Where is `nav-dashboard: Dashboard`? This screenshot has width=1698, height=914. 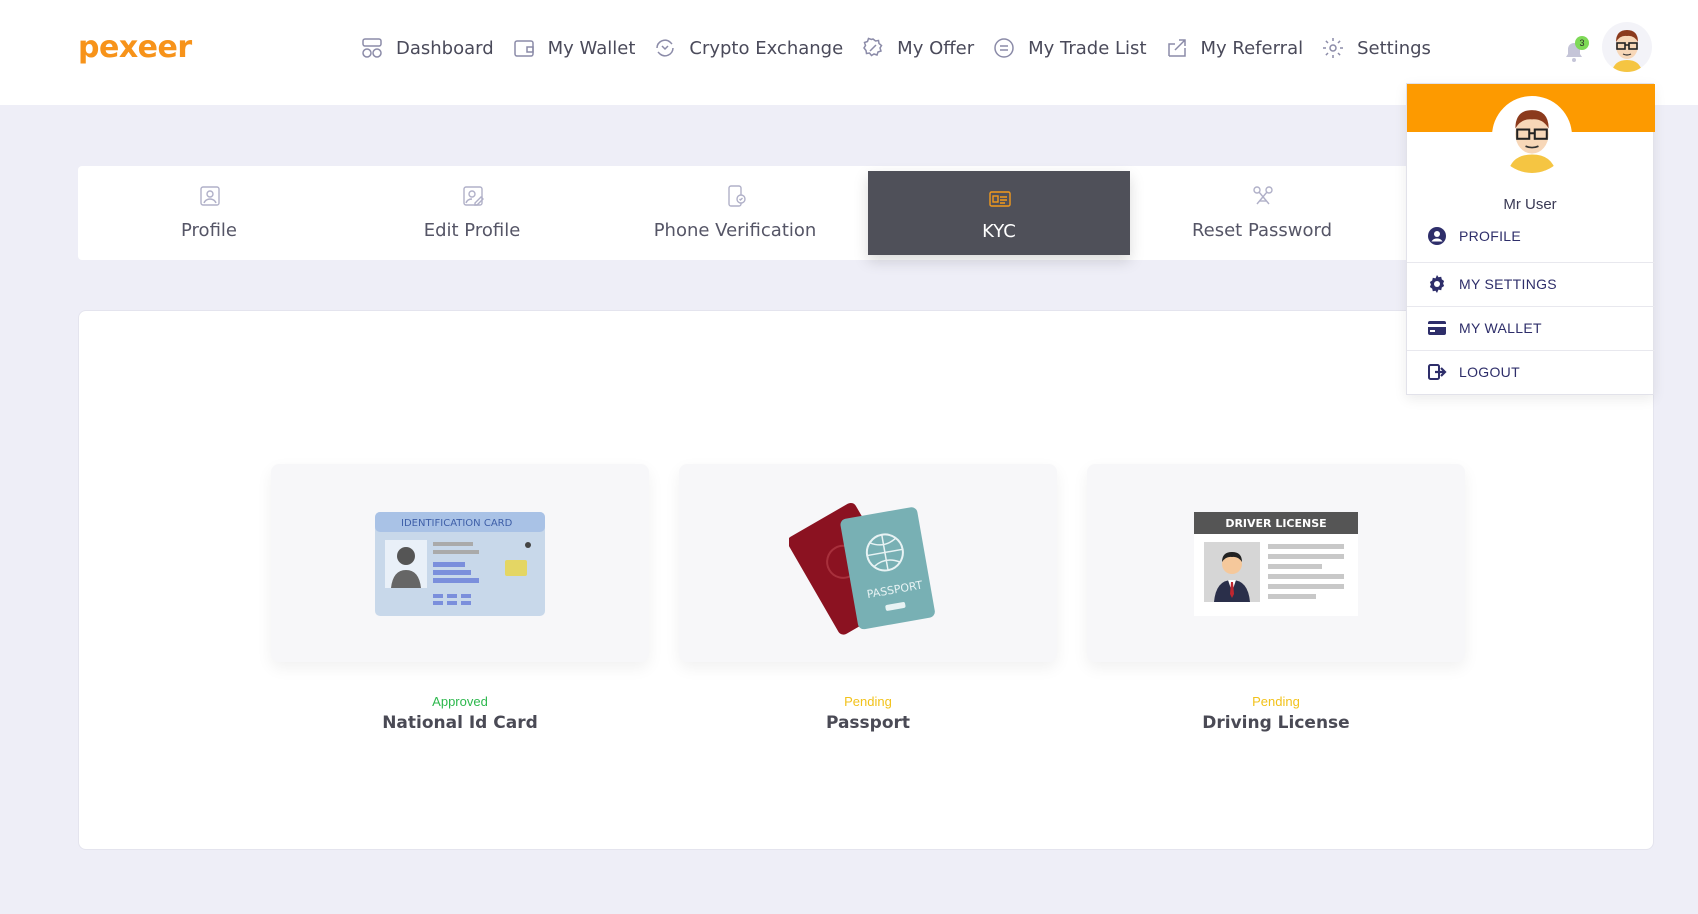 nav-dashboard: Dashboard is located at coordinates (427, 48).